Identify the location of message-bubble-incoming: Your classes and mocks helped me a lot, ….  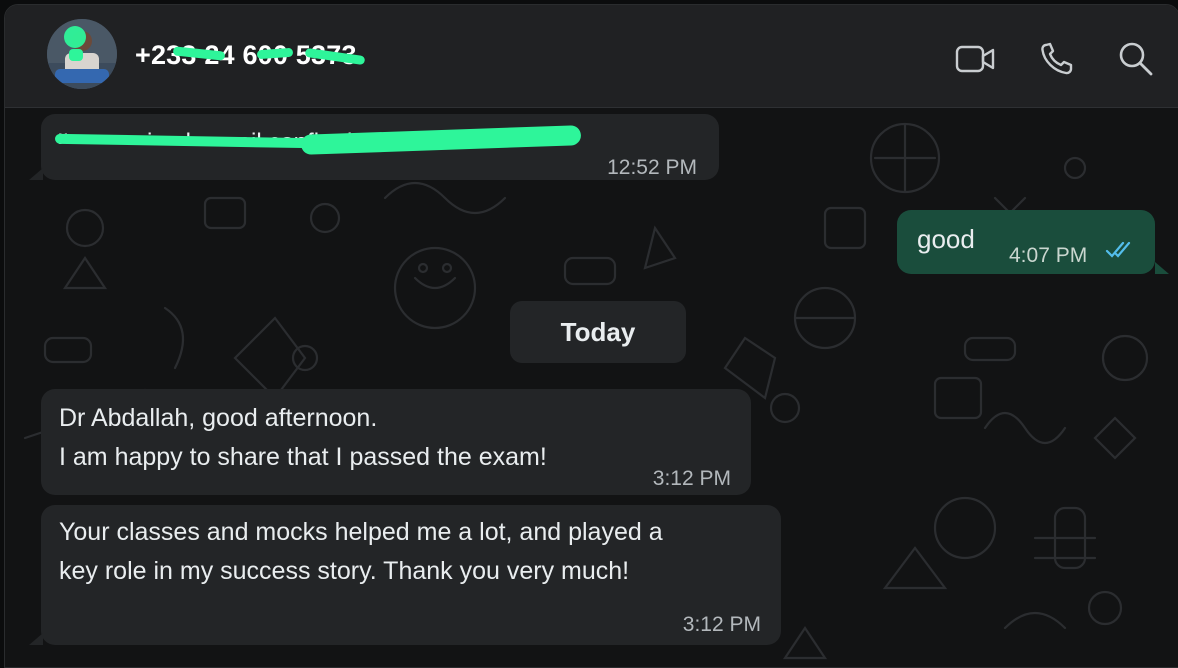
(411, 575).